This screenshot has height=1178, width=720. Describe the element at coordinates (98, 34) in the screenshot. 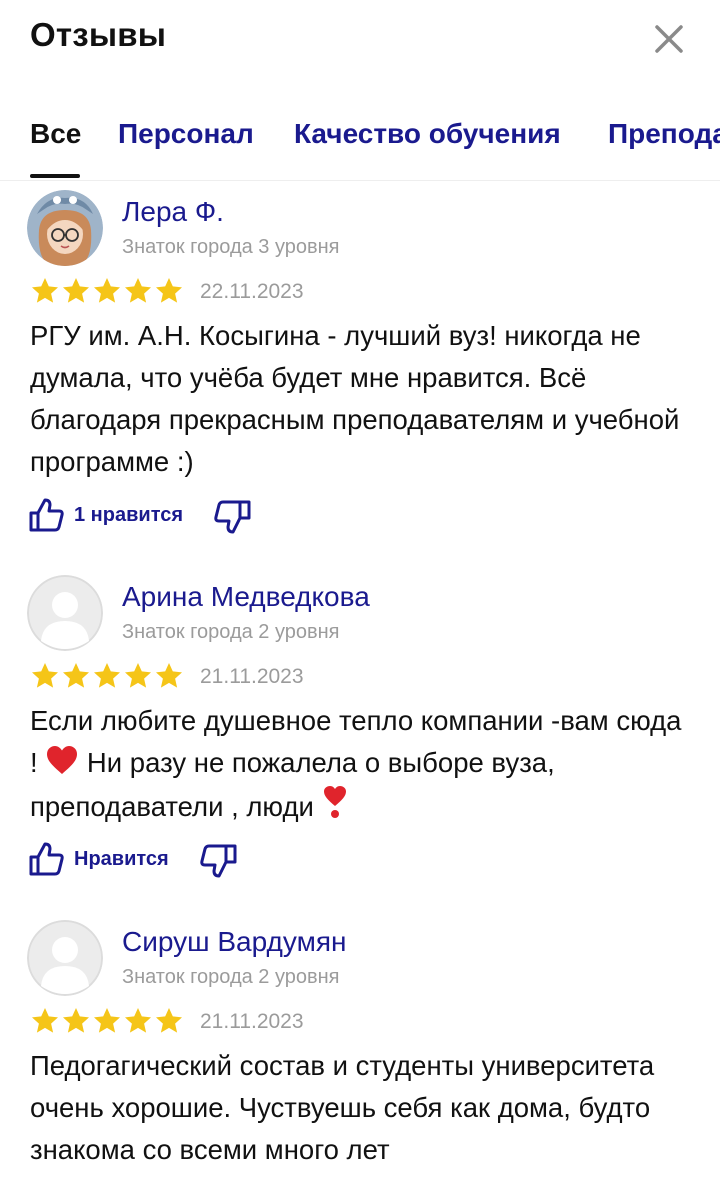

I see `page-title: Отзывы` at that location.